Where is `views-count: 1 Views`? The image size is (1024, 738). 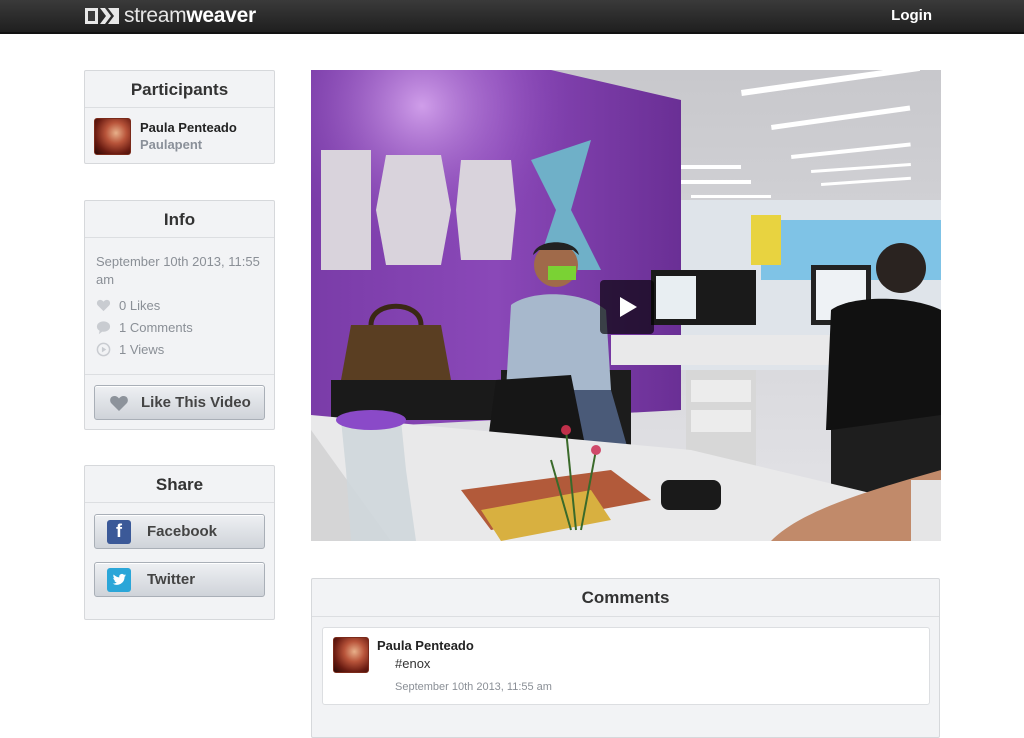 views-count: 1 Views is located at coordinates (130, 349).